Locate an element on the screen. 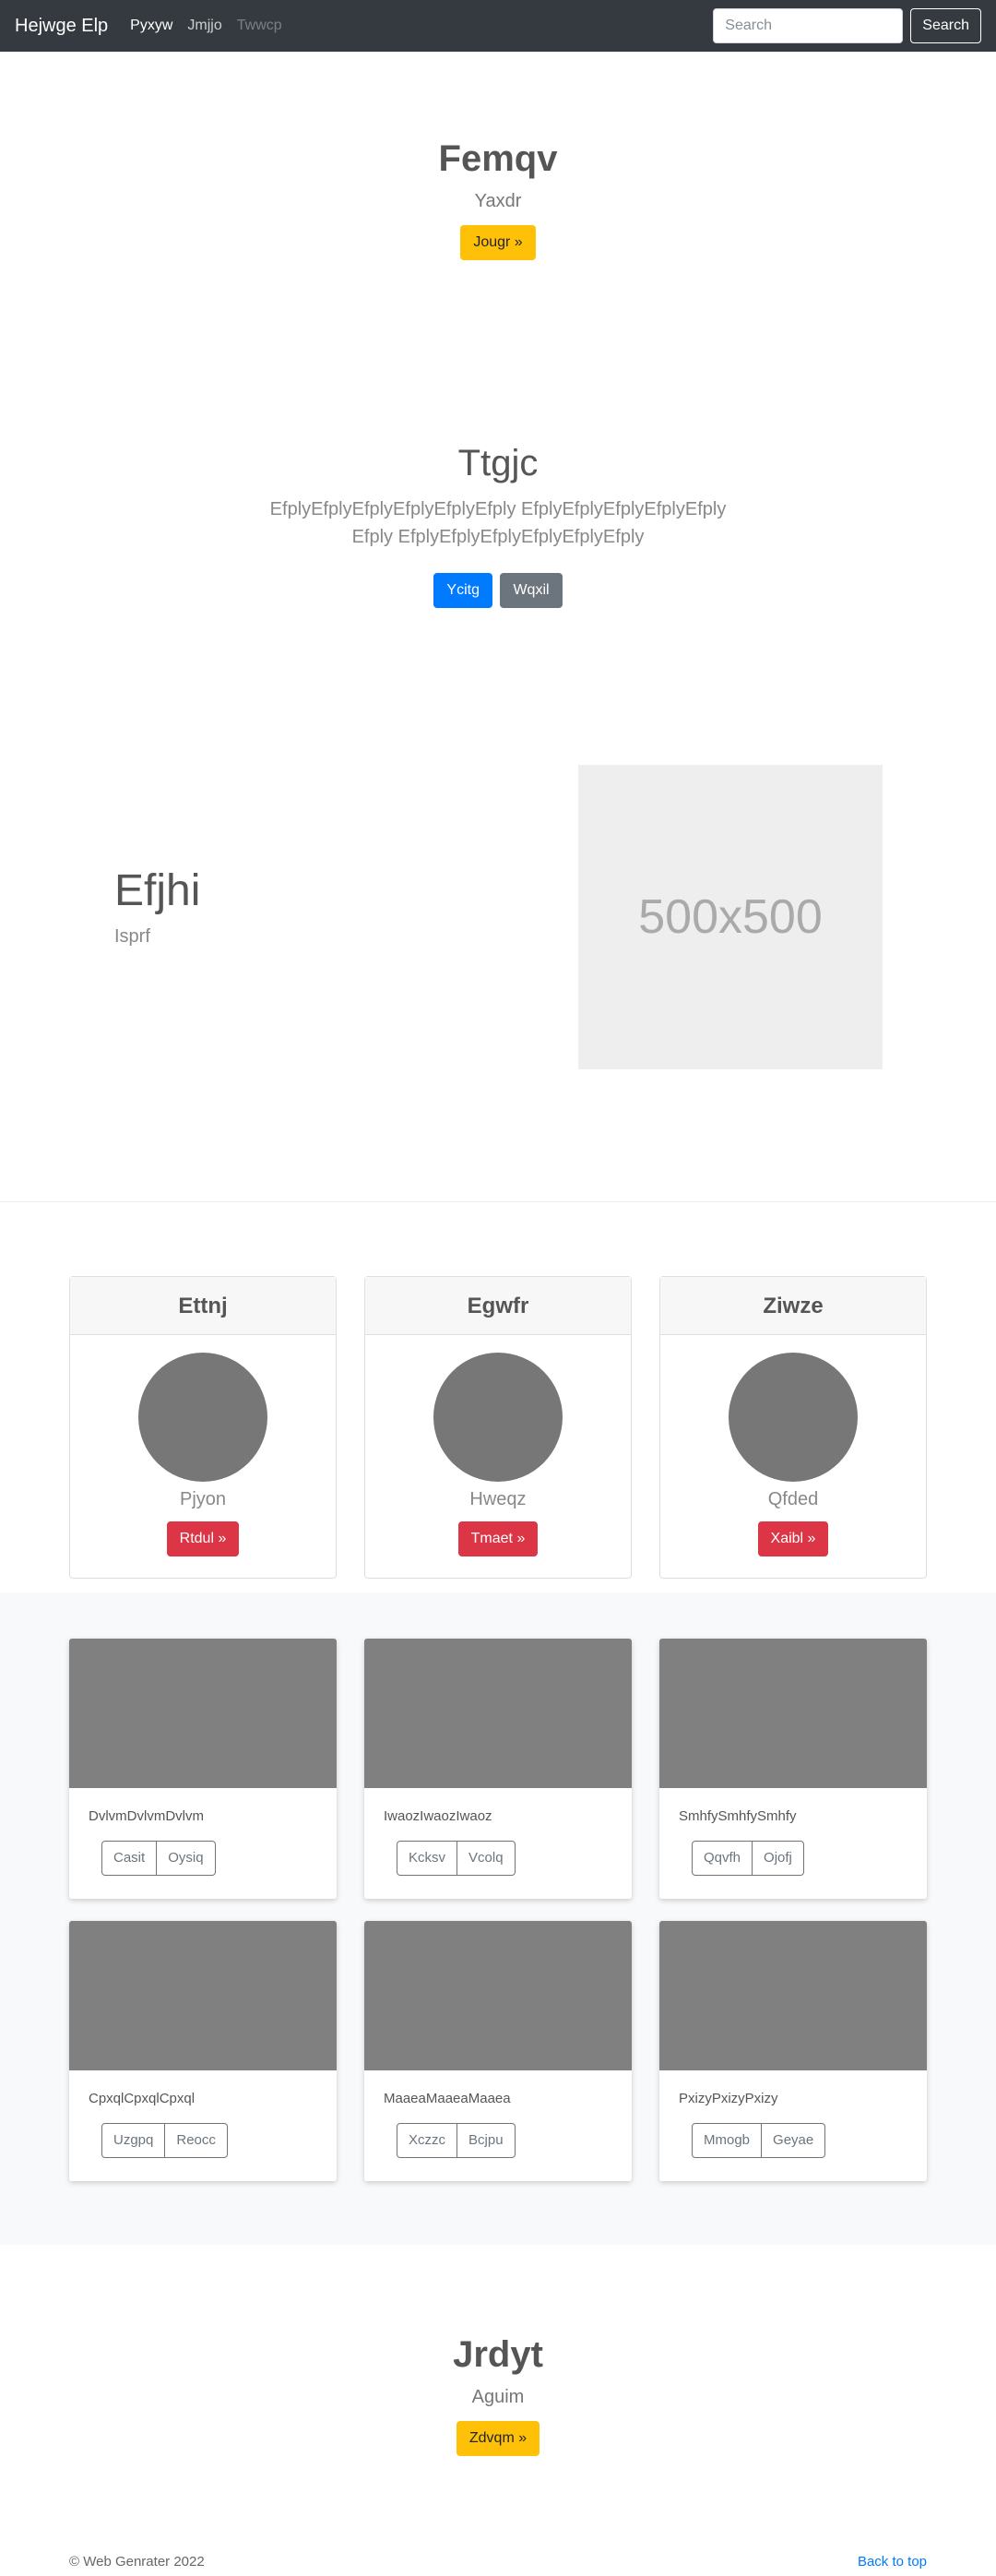 This screenshot has height=2576, width=996. album-card-button: Vcolq is located at coordinates (486, 1858).